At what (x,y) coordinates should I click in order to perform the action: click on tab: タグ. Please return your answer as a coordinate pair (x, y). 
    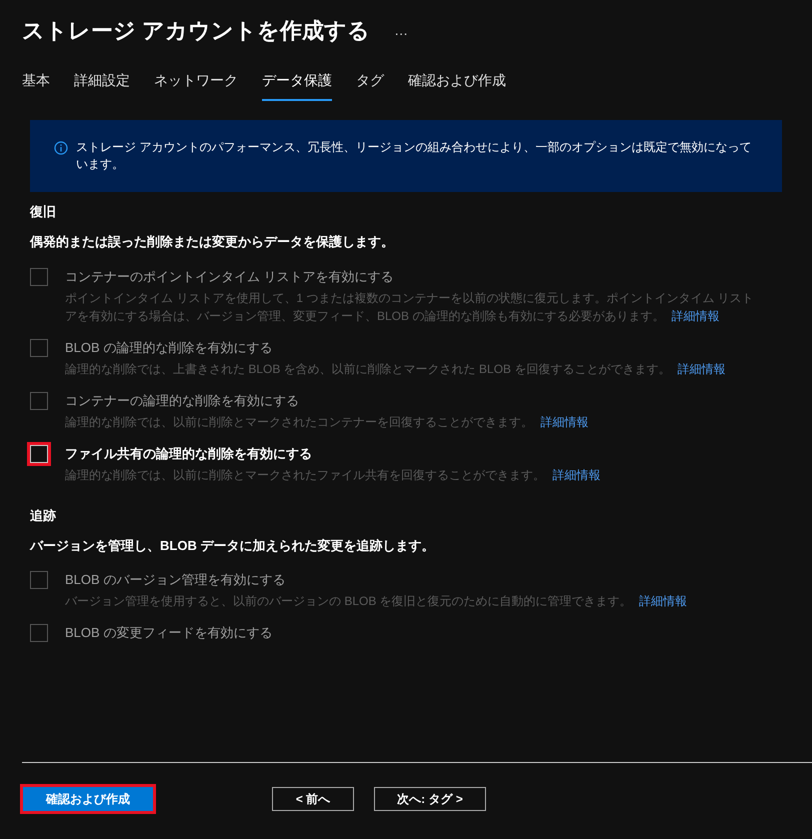
    Looking at the image, I should click on (370, 85).